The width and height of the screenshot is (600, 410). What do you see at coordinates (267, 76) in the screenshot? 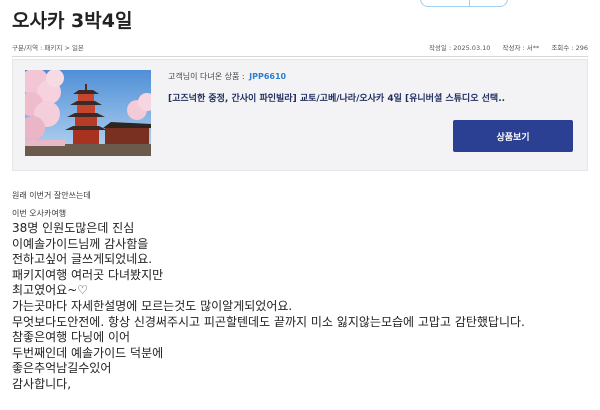
I see `product-code: JPP6610` at bounding box center [267, 76].